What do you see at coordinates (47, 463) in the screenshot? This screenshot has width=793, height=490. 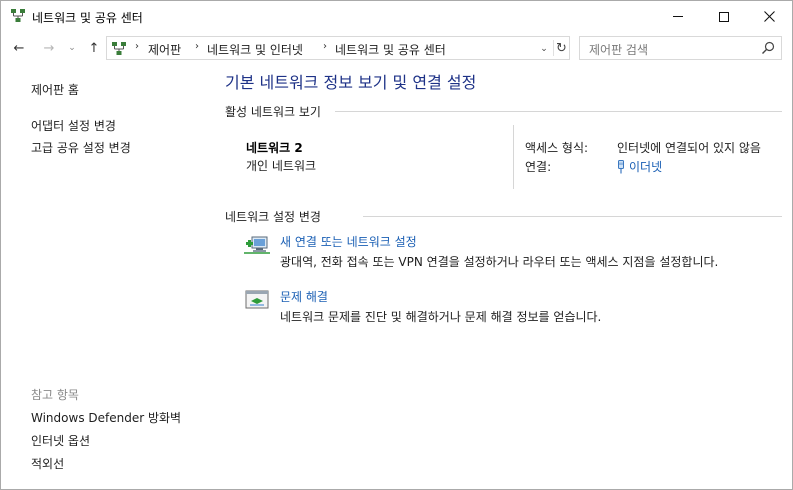 I see `infrared-link: 적외선` at bounding box center [47, 463].